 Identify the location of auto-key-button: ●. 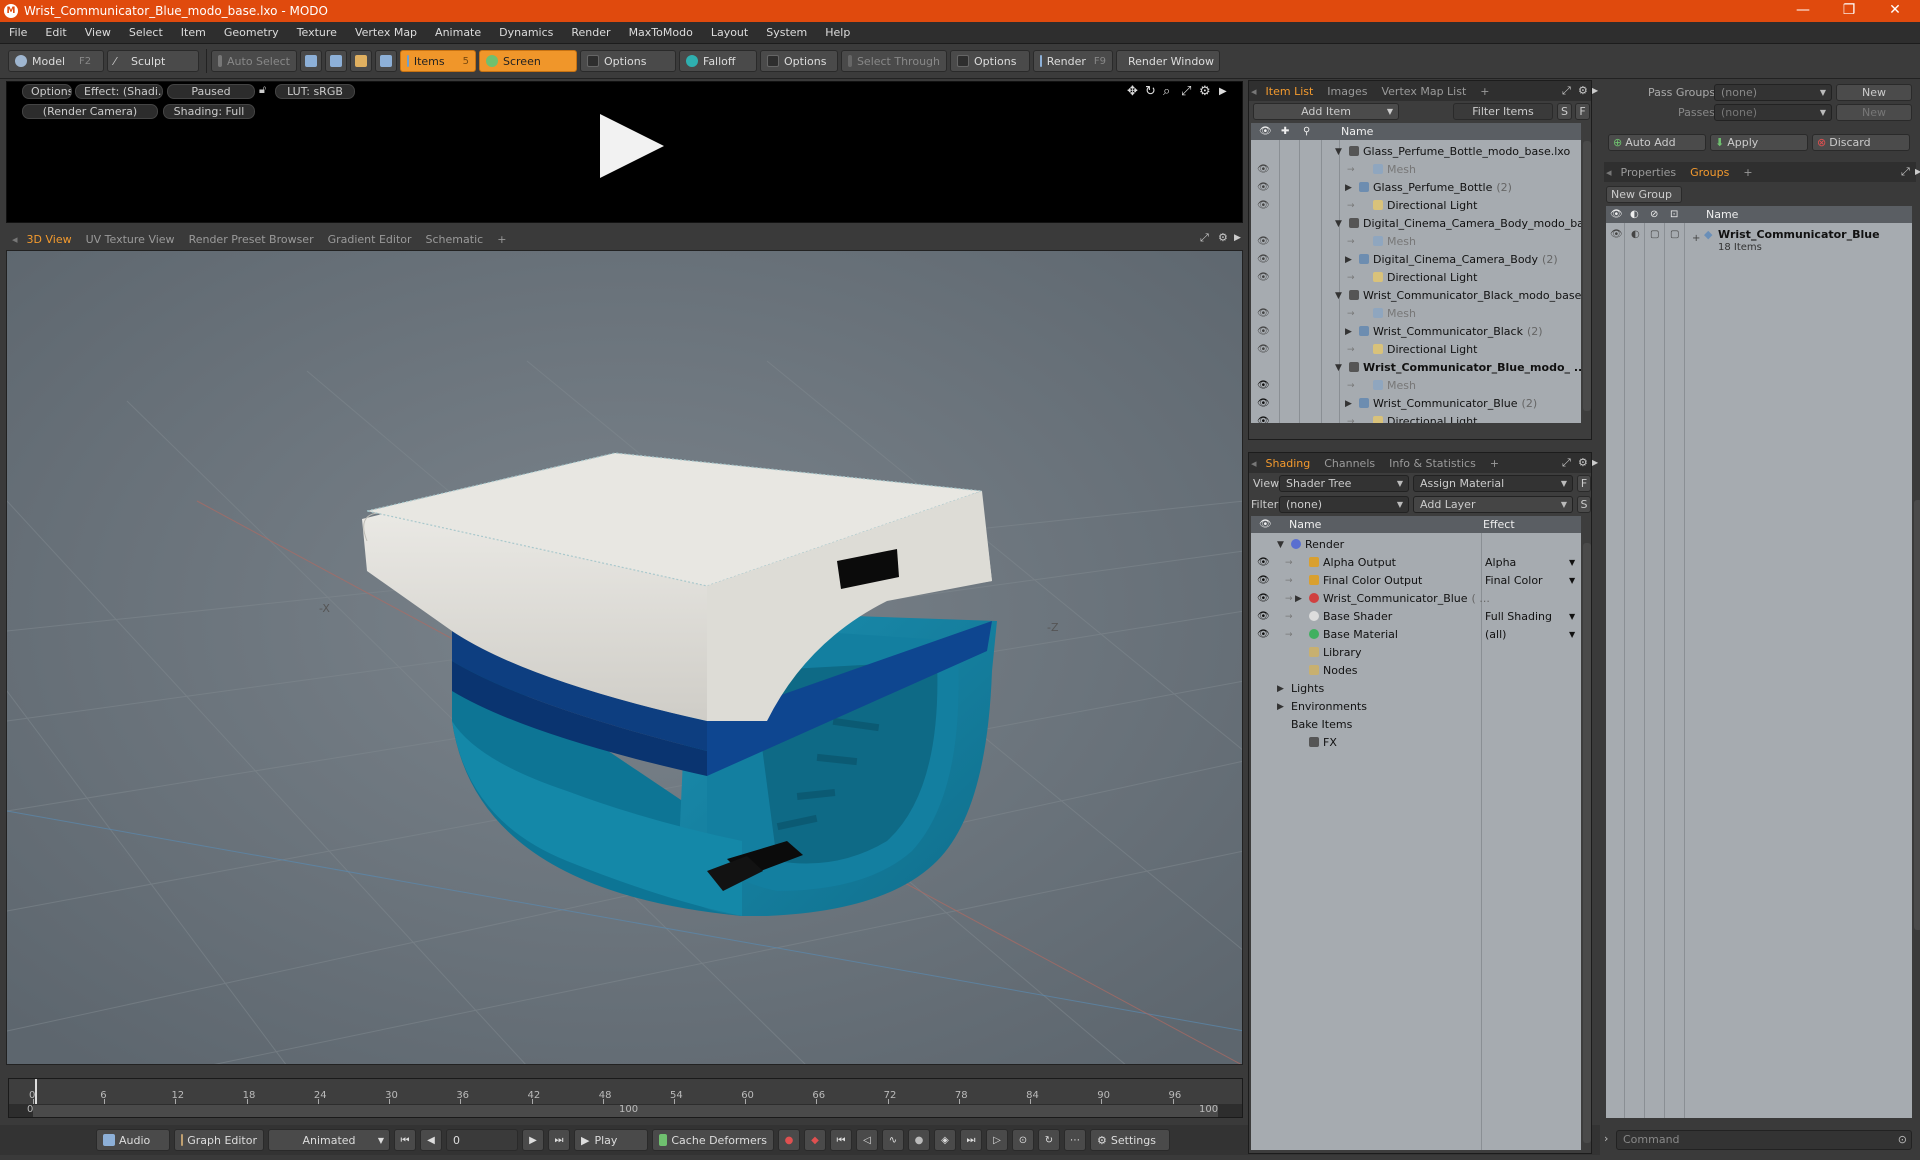
(789, 1140).